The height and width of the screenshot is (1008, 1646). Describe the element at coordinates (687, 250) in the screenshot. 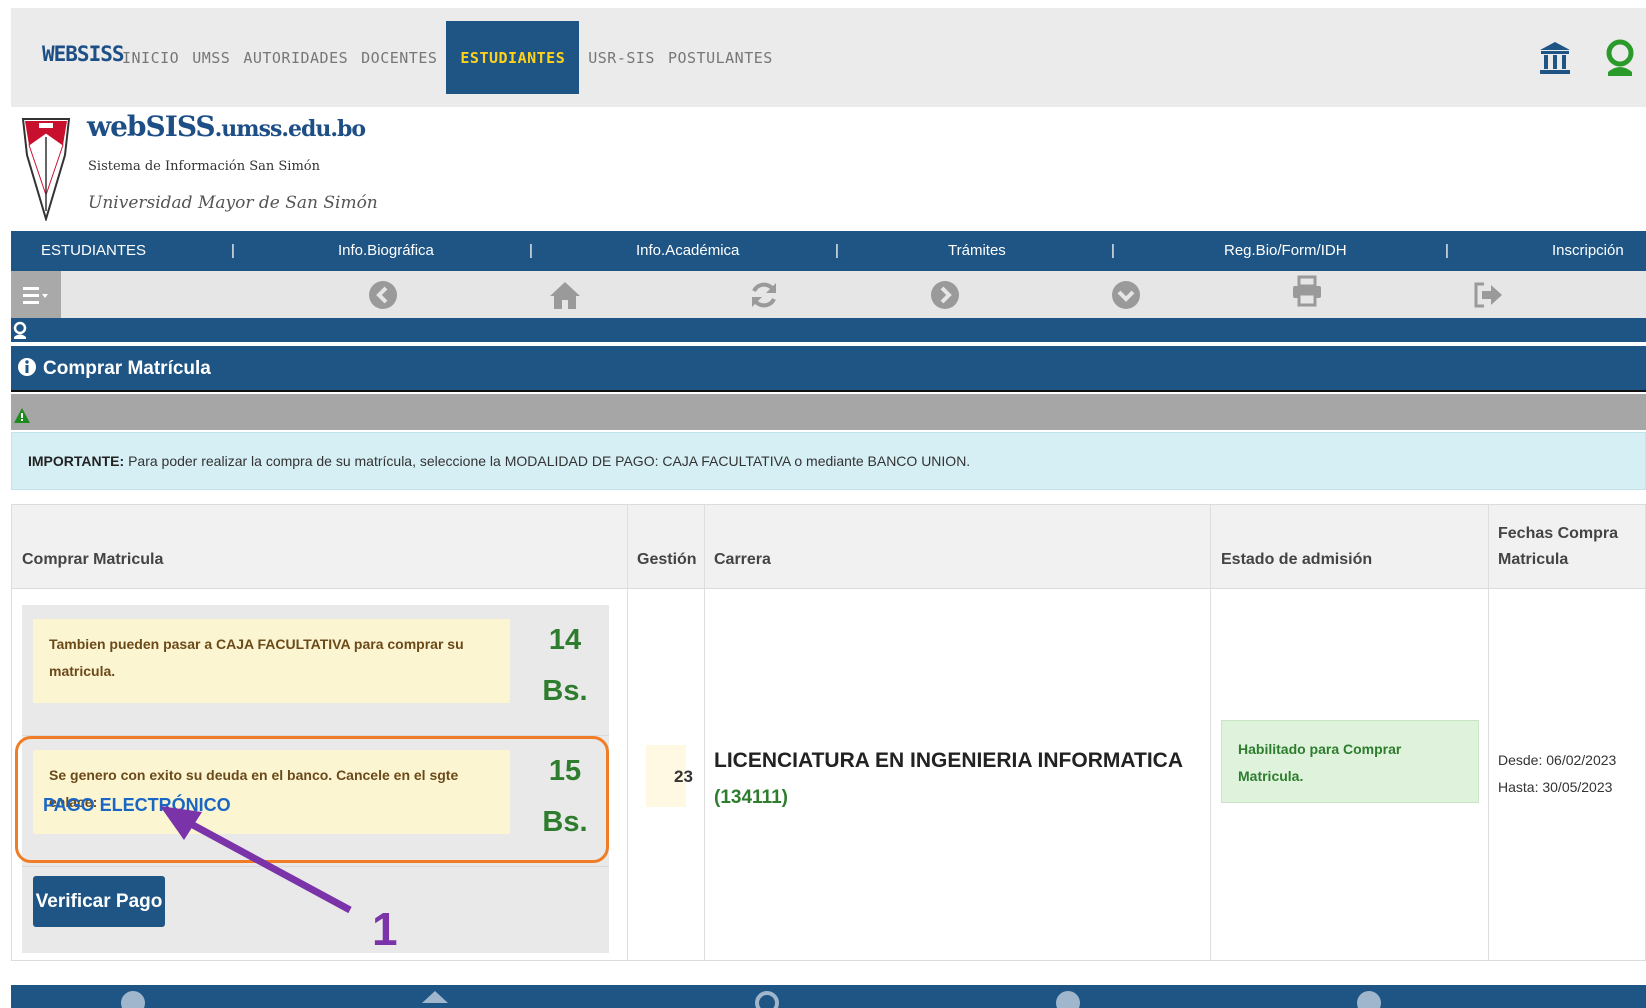

I see `student-menu-info-academica: Info.Académica` at that location.